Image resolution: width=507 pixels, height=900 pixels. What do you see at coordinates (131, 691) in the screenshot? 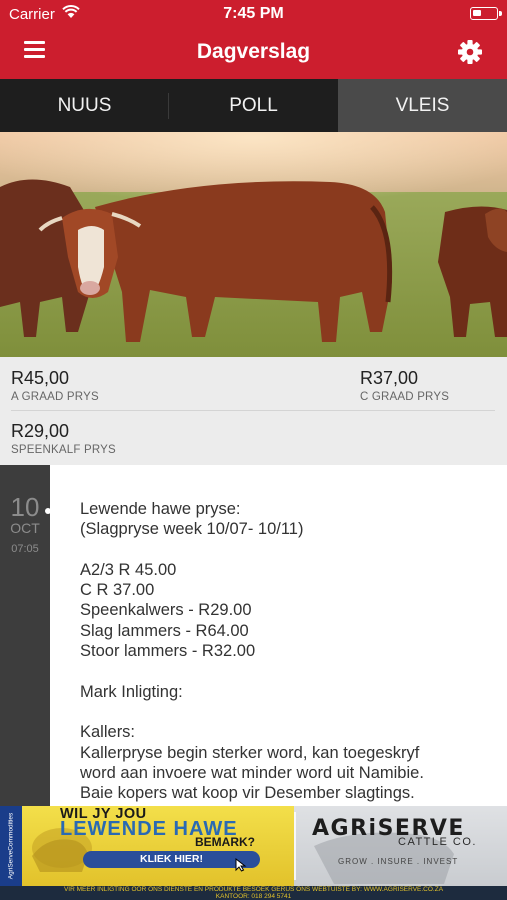
I see `post-line: Mark Inligting:` at bounding box center [131, 691].